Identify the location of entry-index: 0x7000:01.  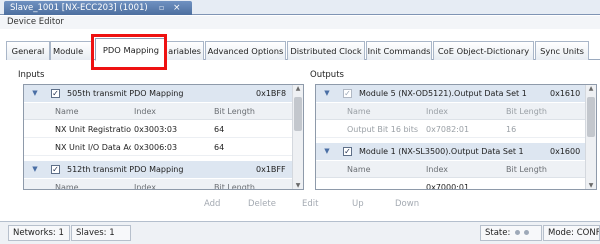
(448, 186).